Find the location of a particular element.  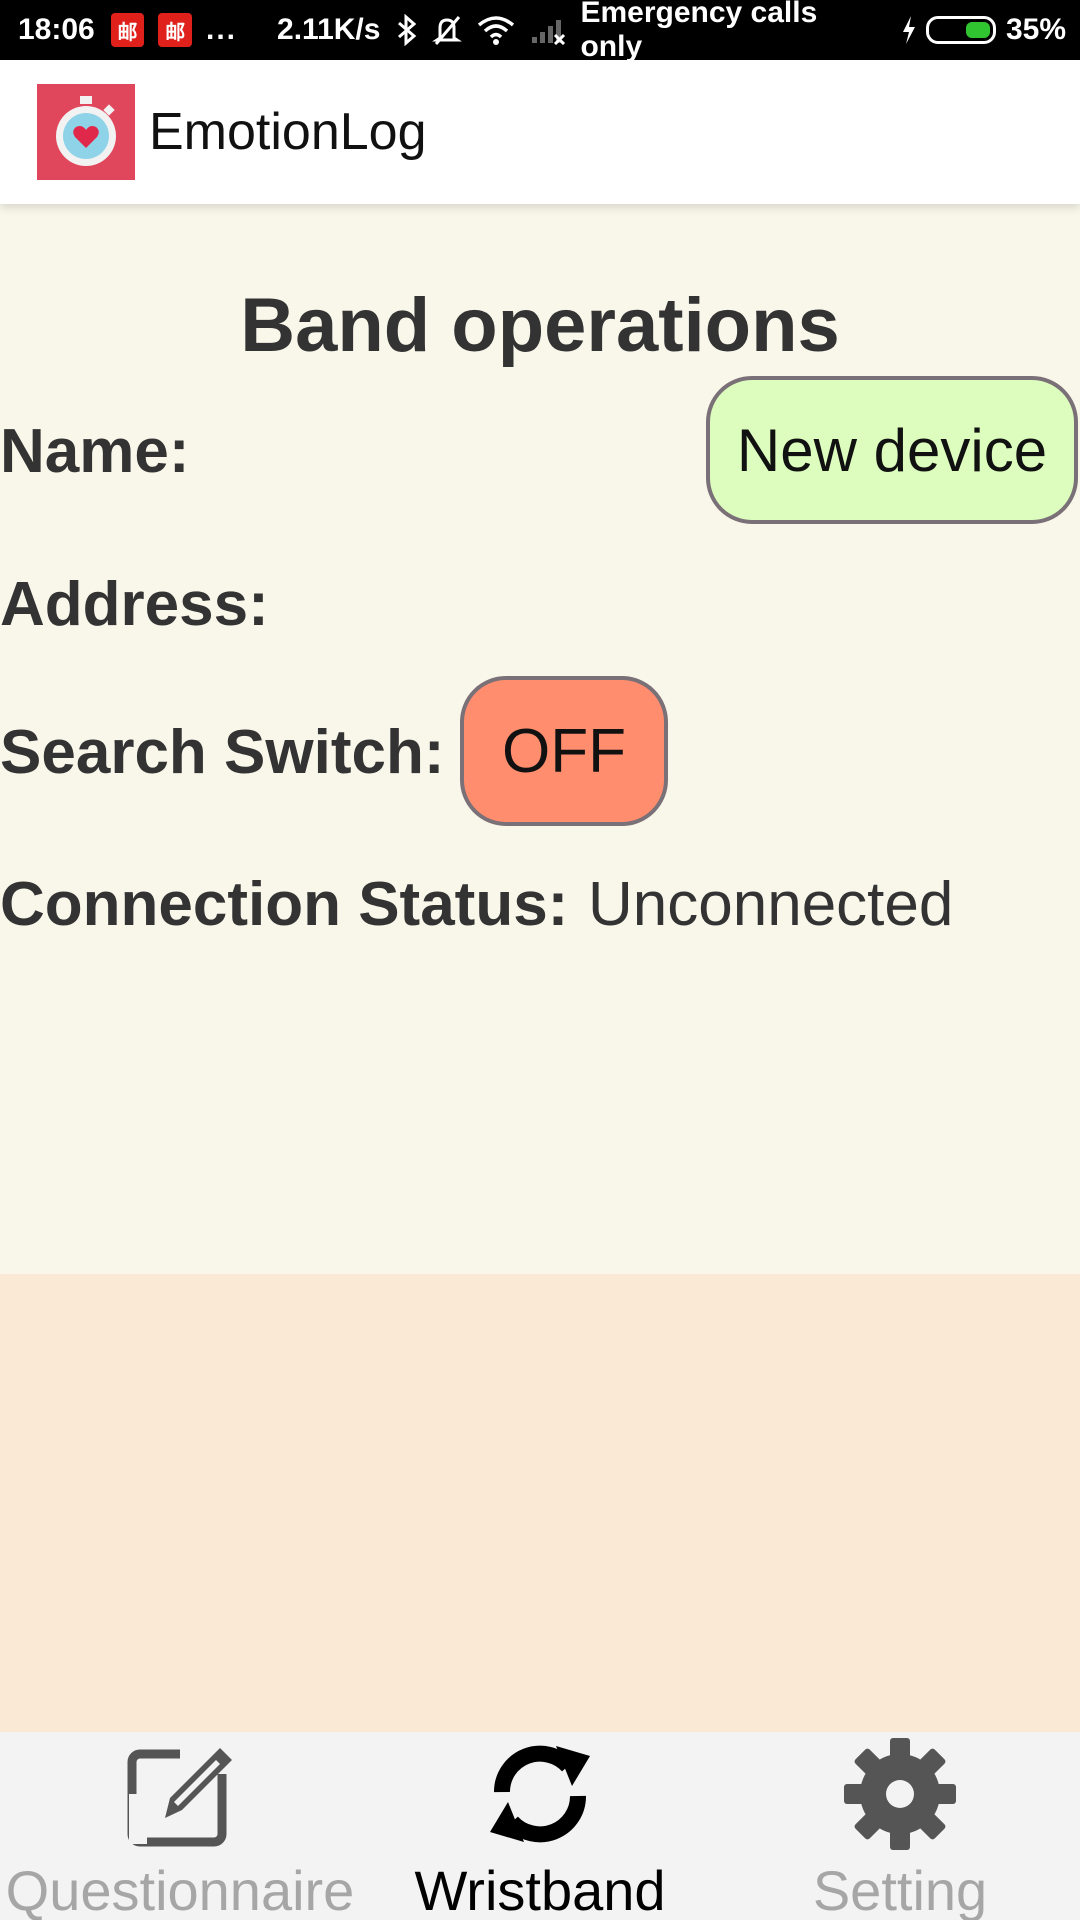

nav-label: Setting is located at coordinates (900, 1889).